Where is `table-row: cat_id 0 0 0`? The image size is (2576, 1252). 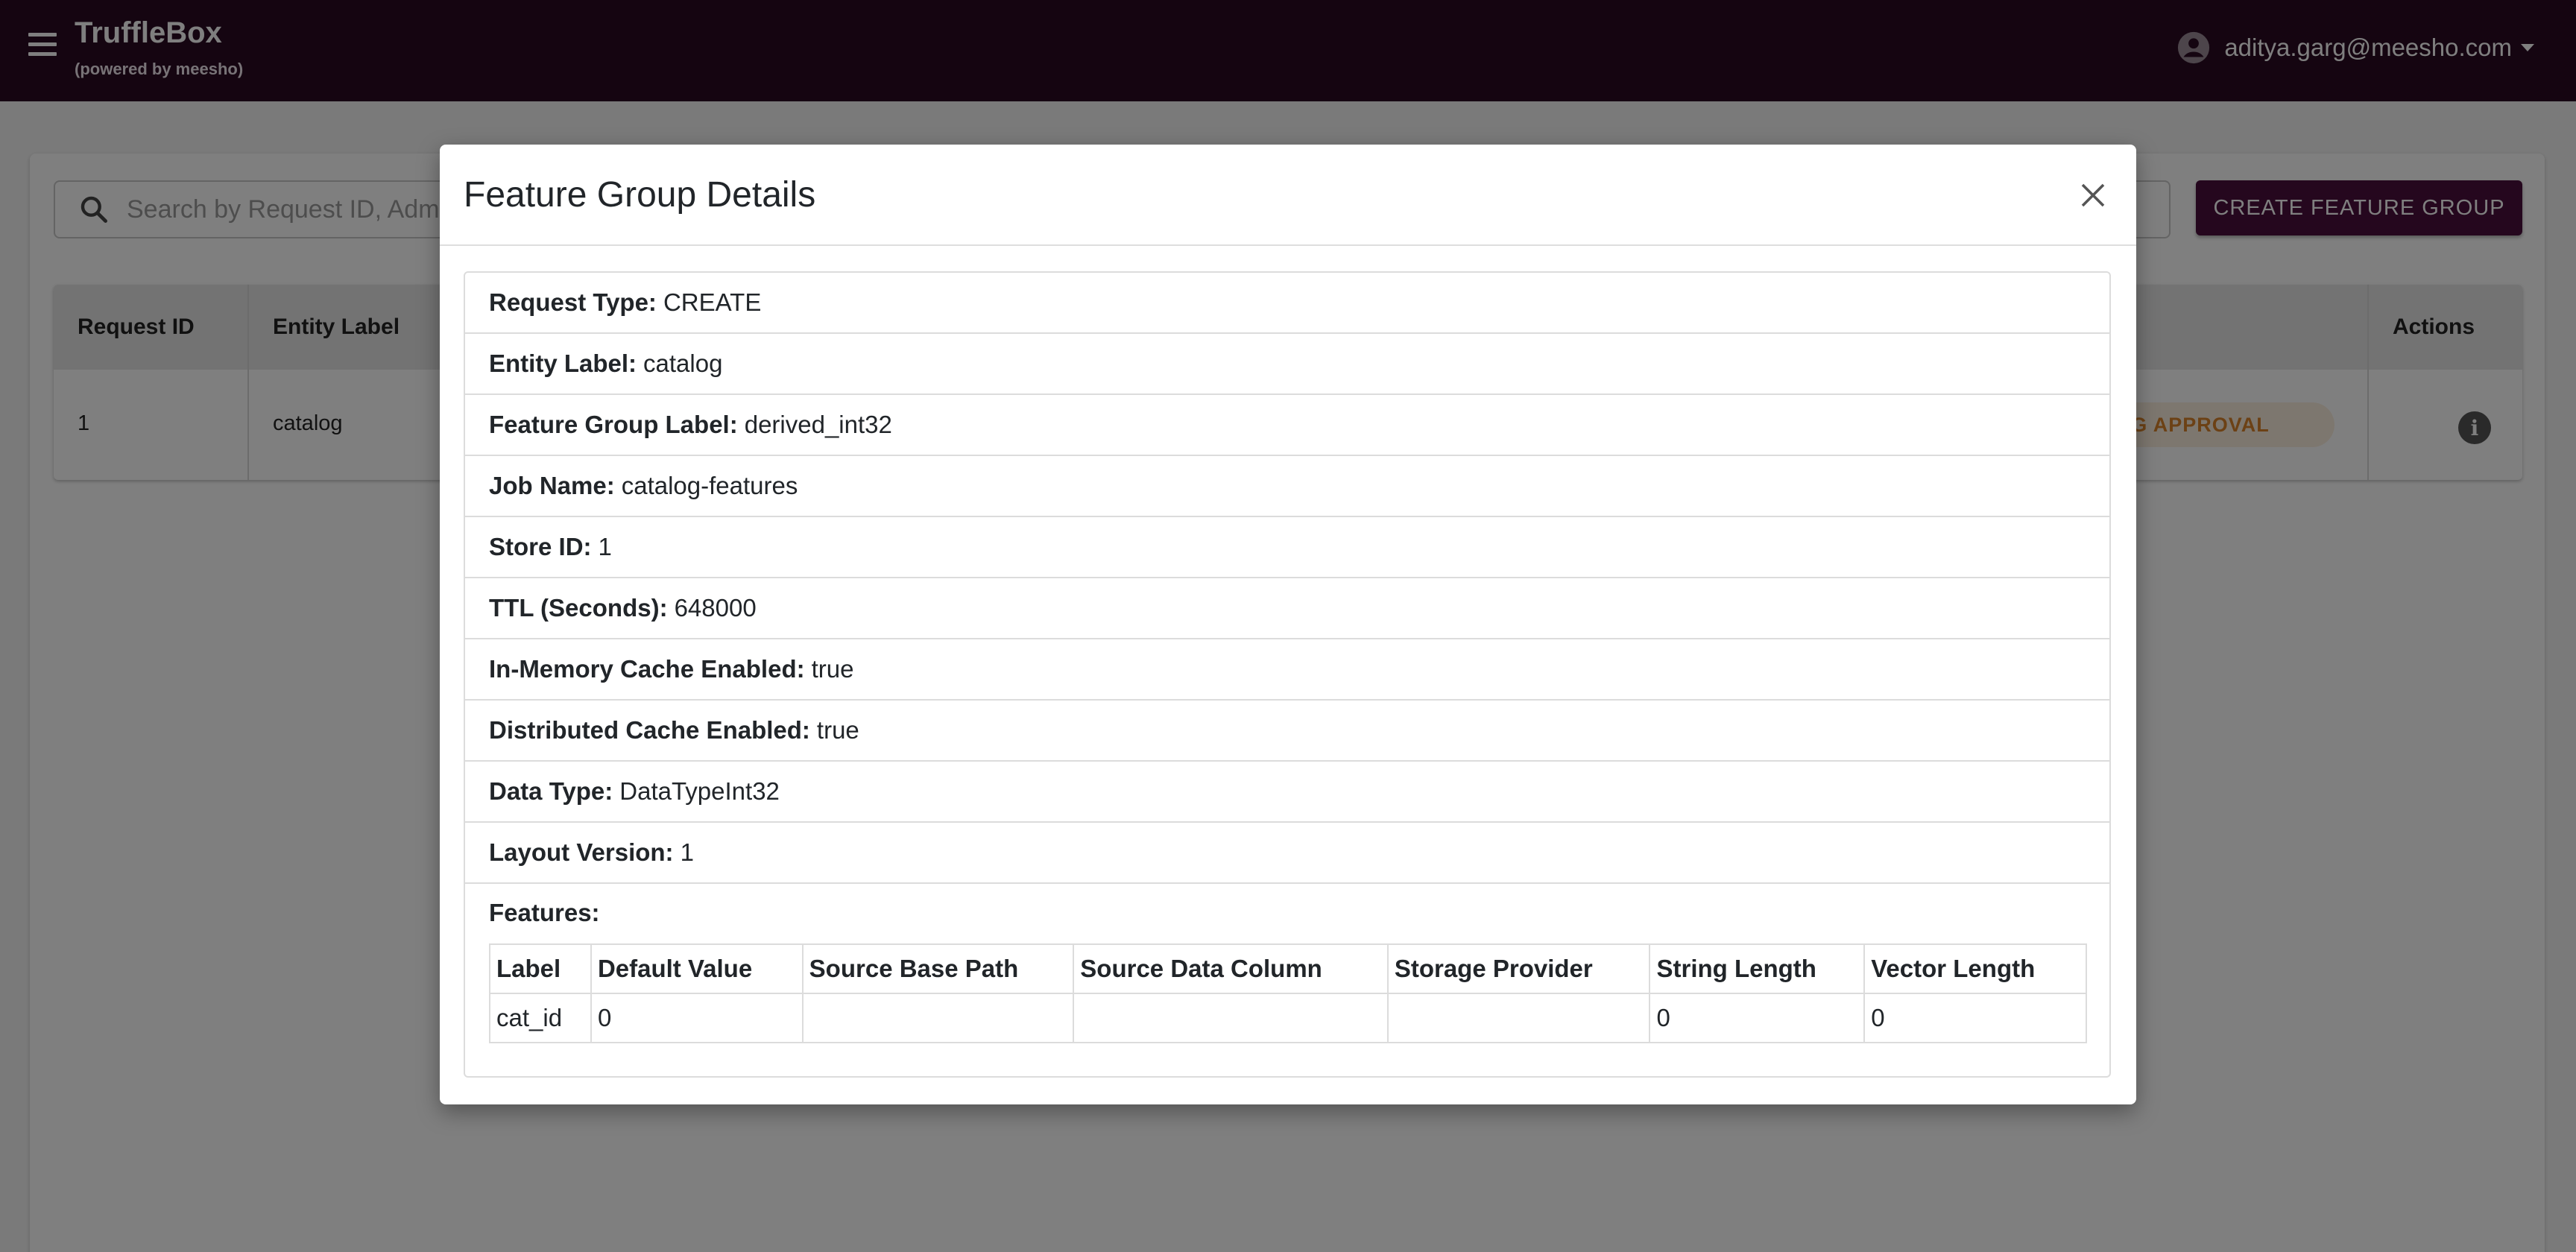
table-row: cat_id 0 0 0 is located at coordinates (1288, 1018).